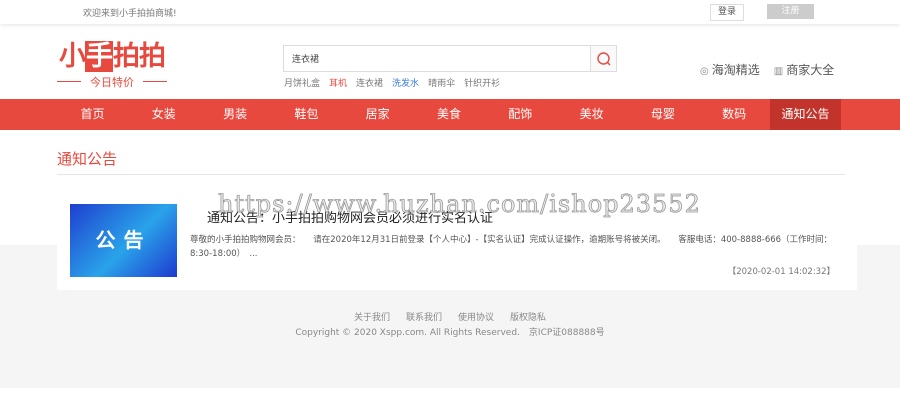  What do you see at coordinates (704, 71) in the screenshot?
I see `globe-icon: ◎` at bounding box center [704, 71].